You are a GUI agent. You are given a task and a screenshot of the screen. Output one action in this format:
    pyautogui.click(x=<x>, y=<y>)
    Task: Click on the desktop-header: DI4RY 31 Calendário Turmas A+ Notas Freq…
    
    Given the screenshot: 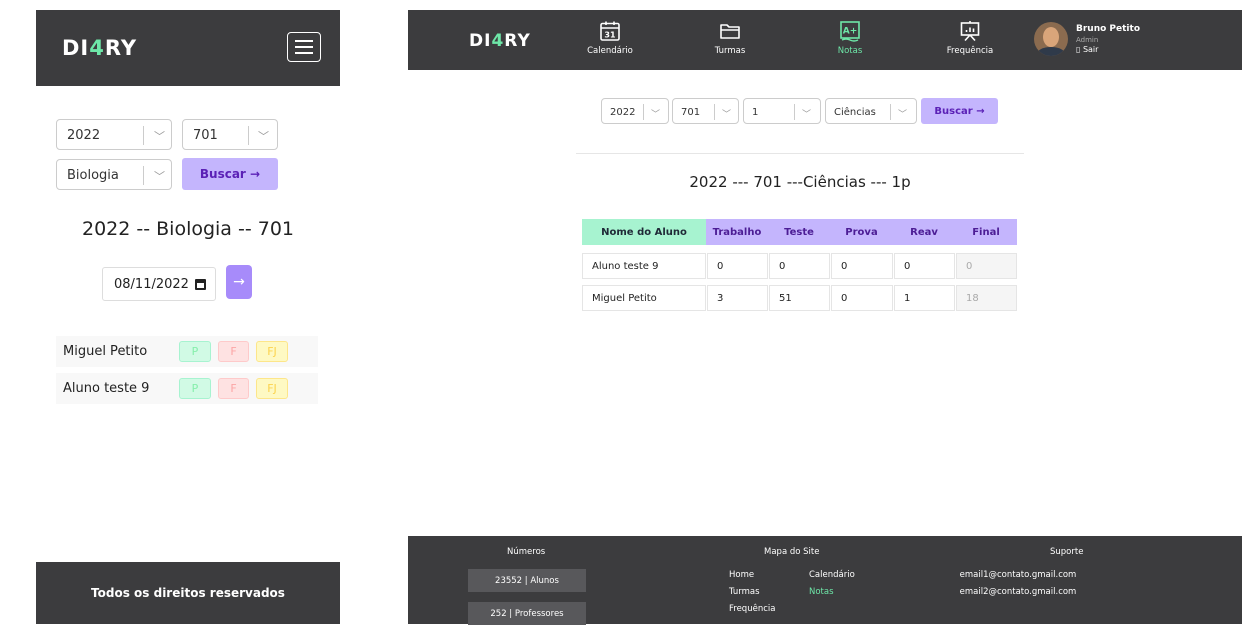 What is the action you would take?
    pyautogui.click(x=825, y=40)
    